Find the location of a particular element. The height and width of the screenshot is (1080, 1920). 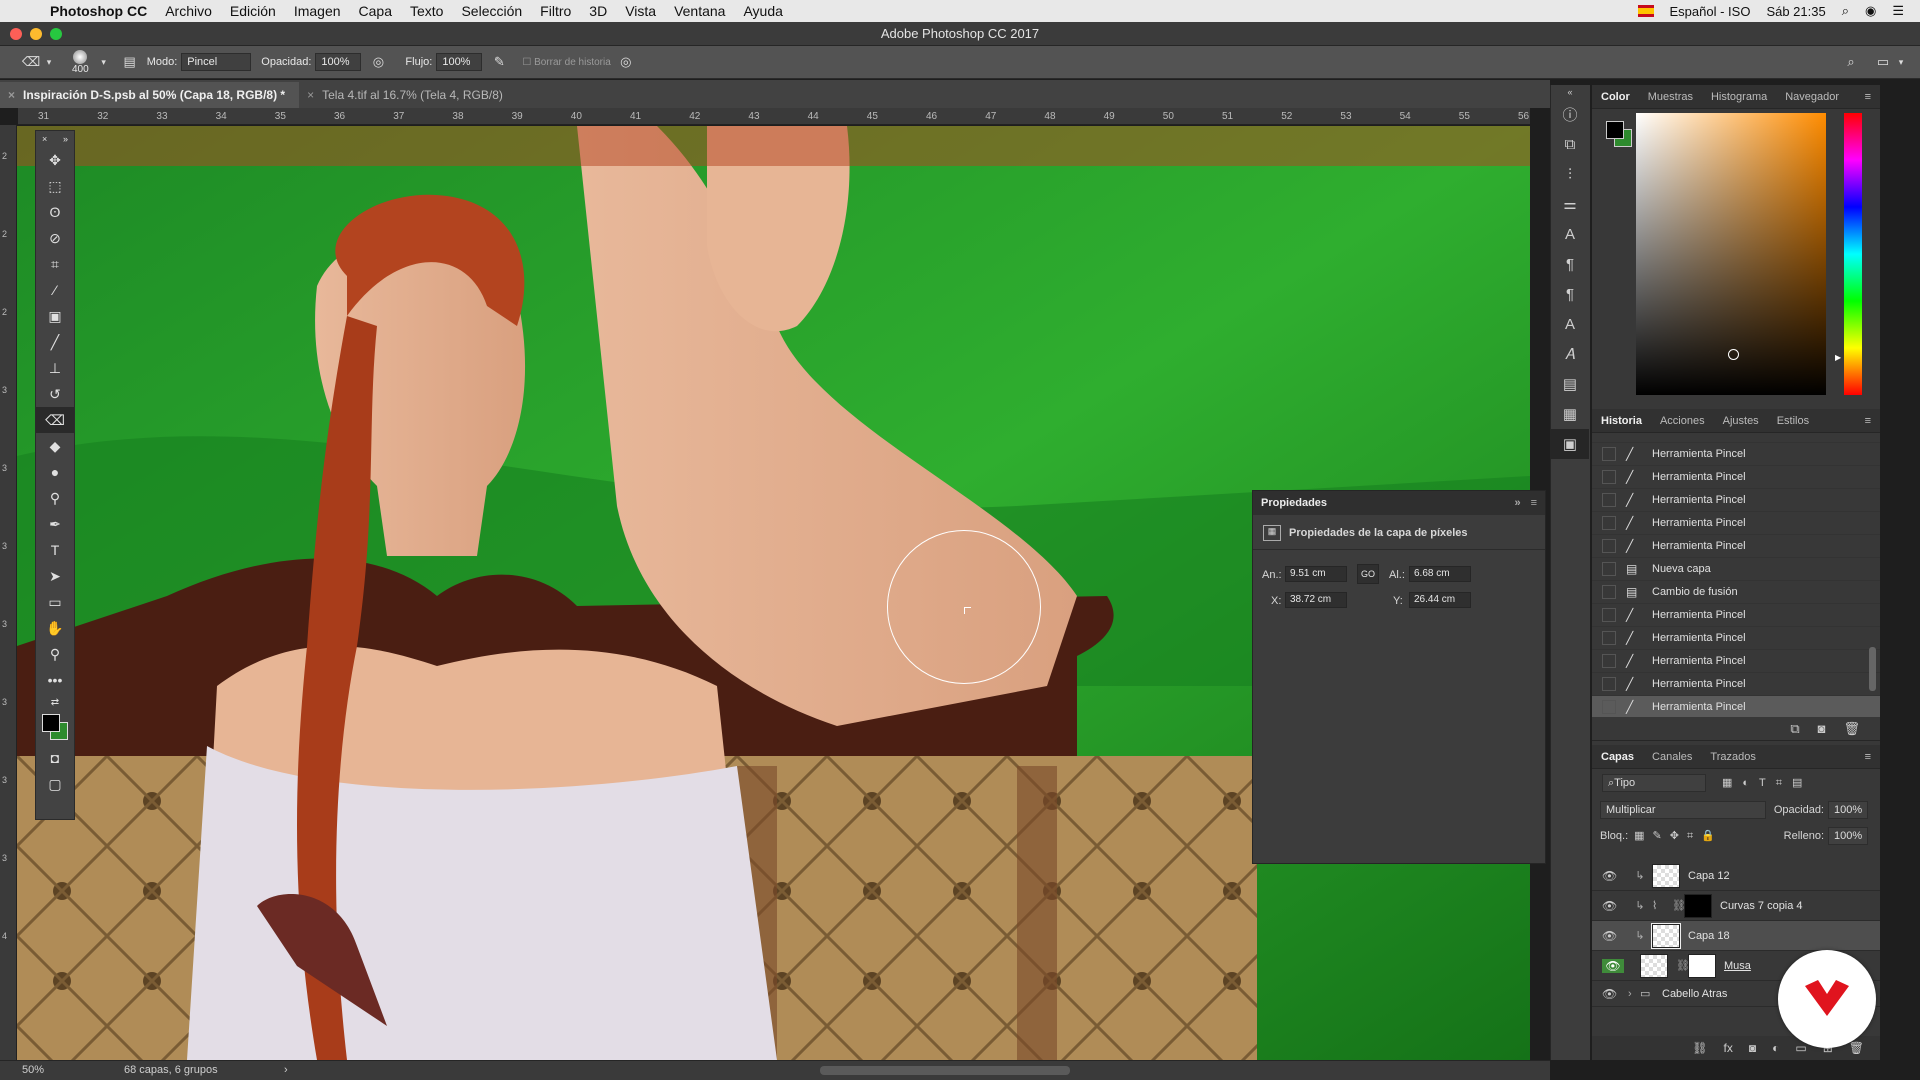

fill-input: 100% is located at coordinates (1848, 836).